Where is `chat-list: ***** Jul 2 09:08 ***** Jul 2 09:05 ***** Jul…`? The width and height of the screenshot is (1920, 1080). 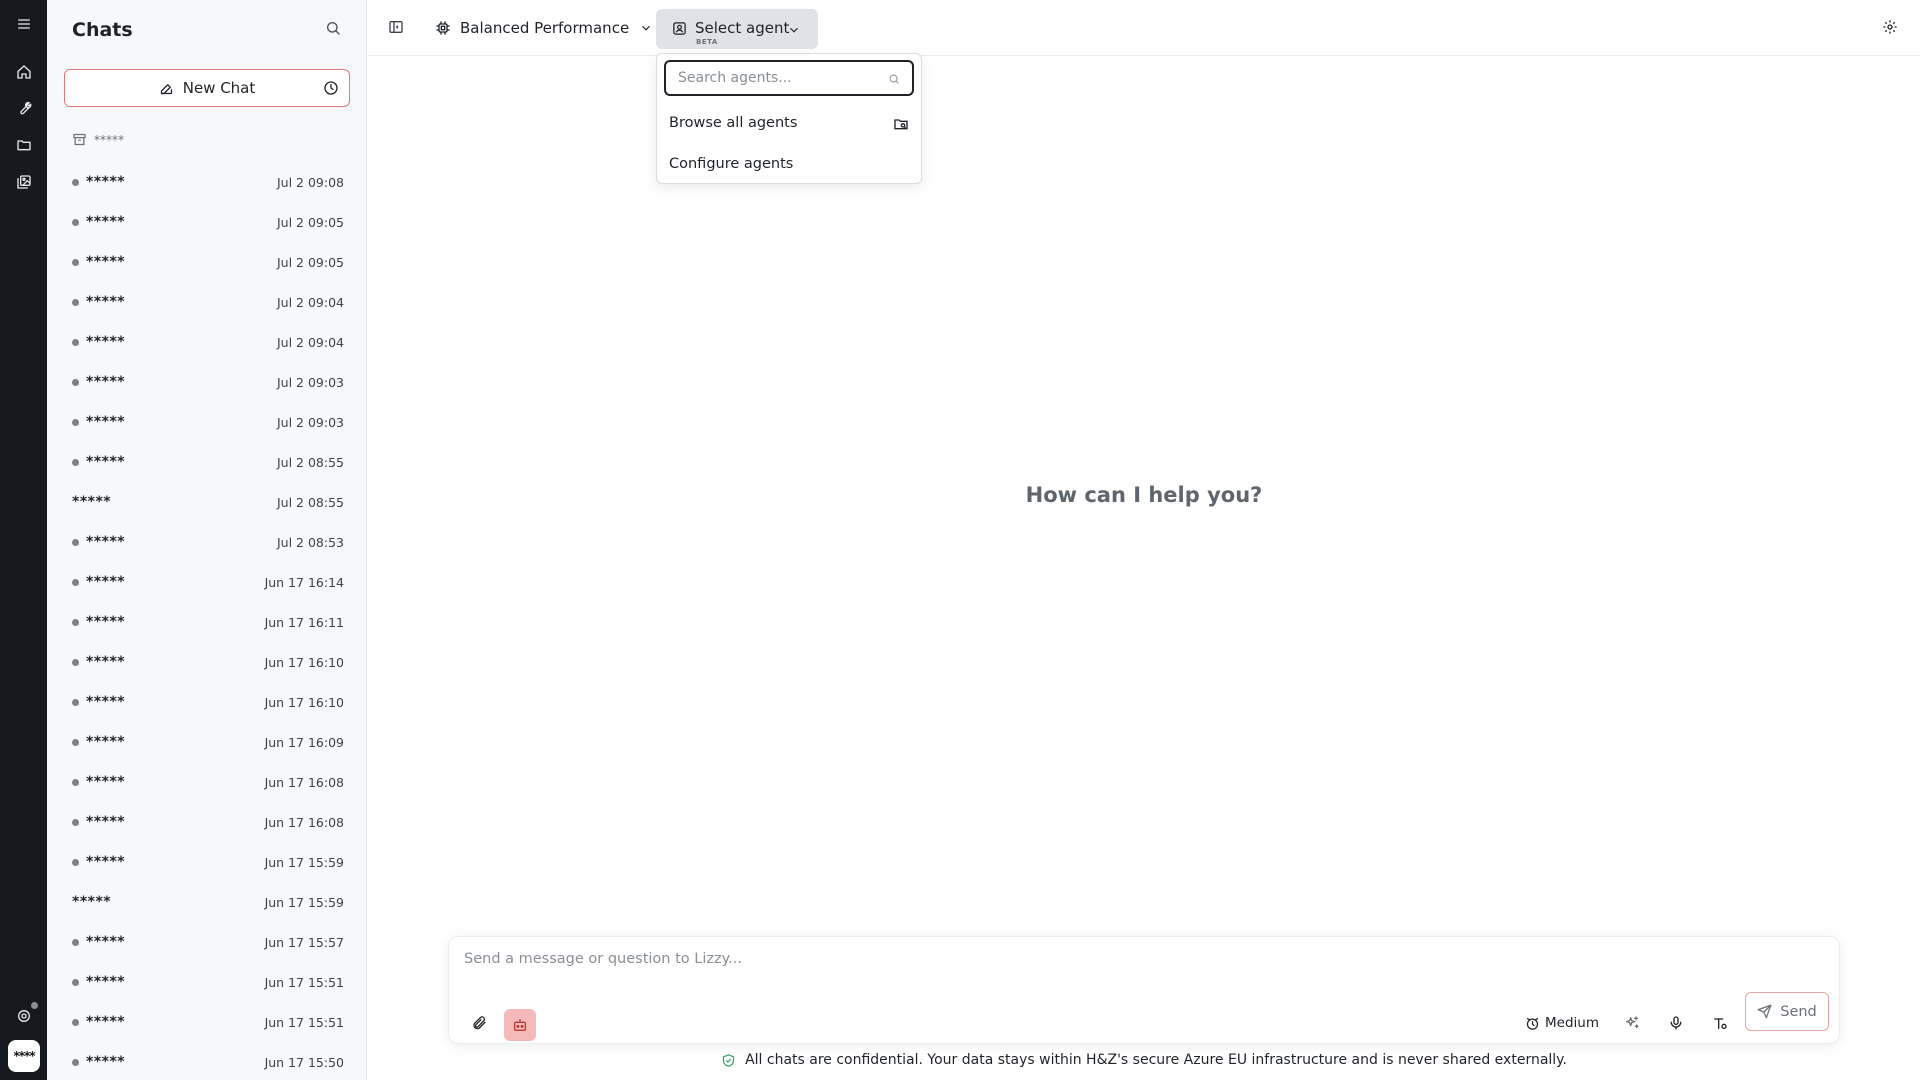
chat-list: ***** Jul 2 09:08 ***** Jul 2 09:05 ***** Jul… is located at coordinates (207, 621).